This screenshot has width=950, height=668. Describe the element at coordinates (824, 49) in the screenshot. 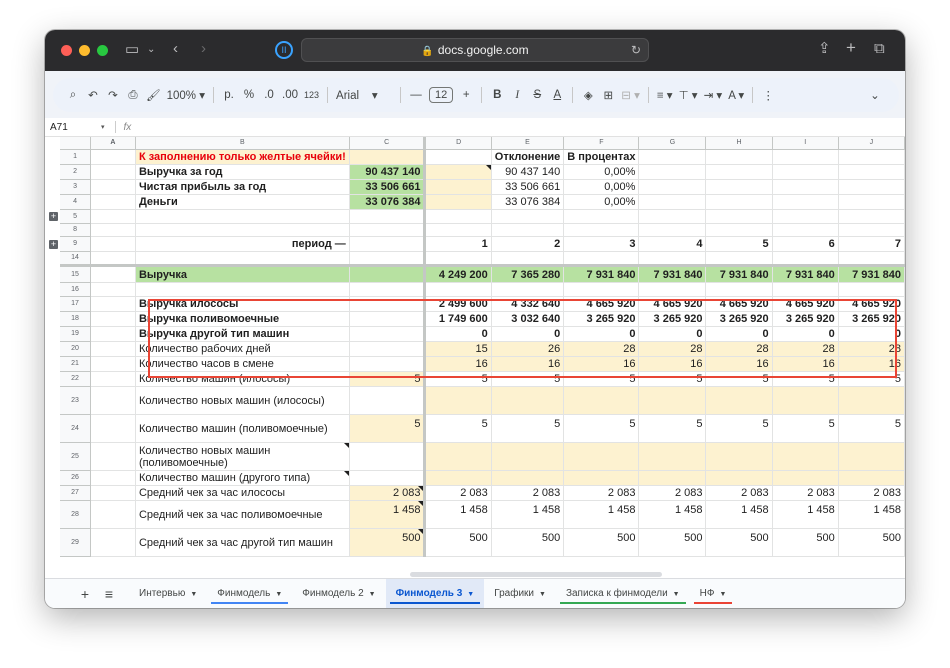

I see `share-icon: ⇪` at that location.